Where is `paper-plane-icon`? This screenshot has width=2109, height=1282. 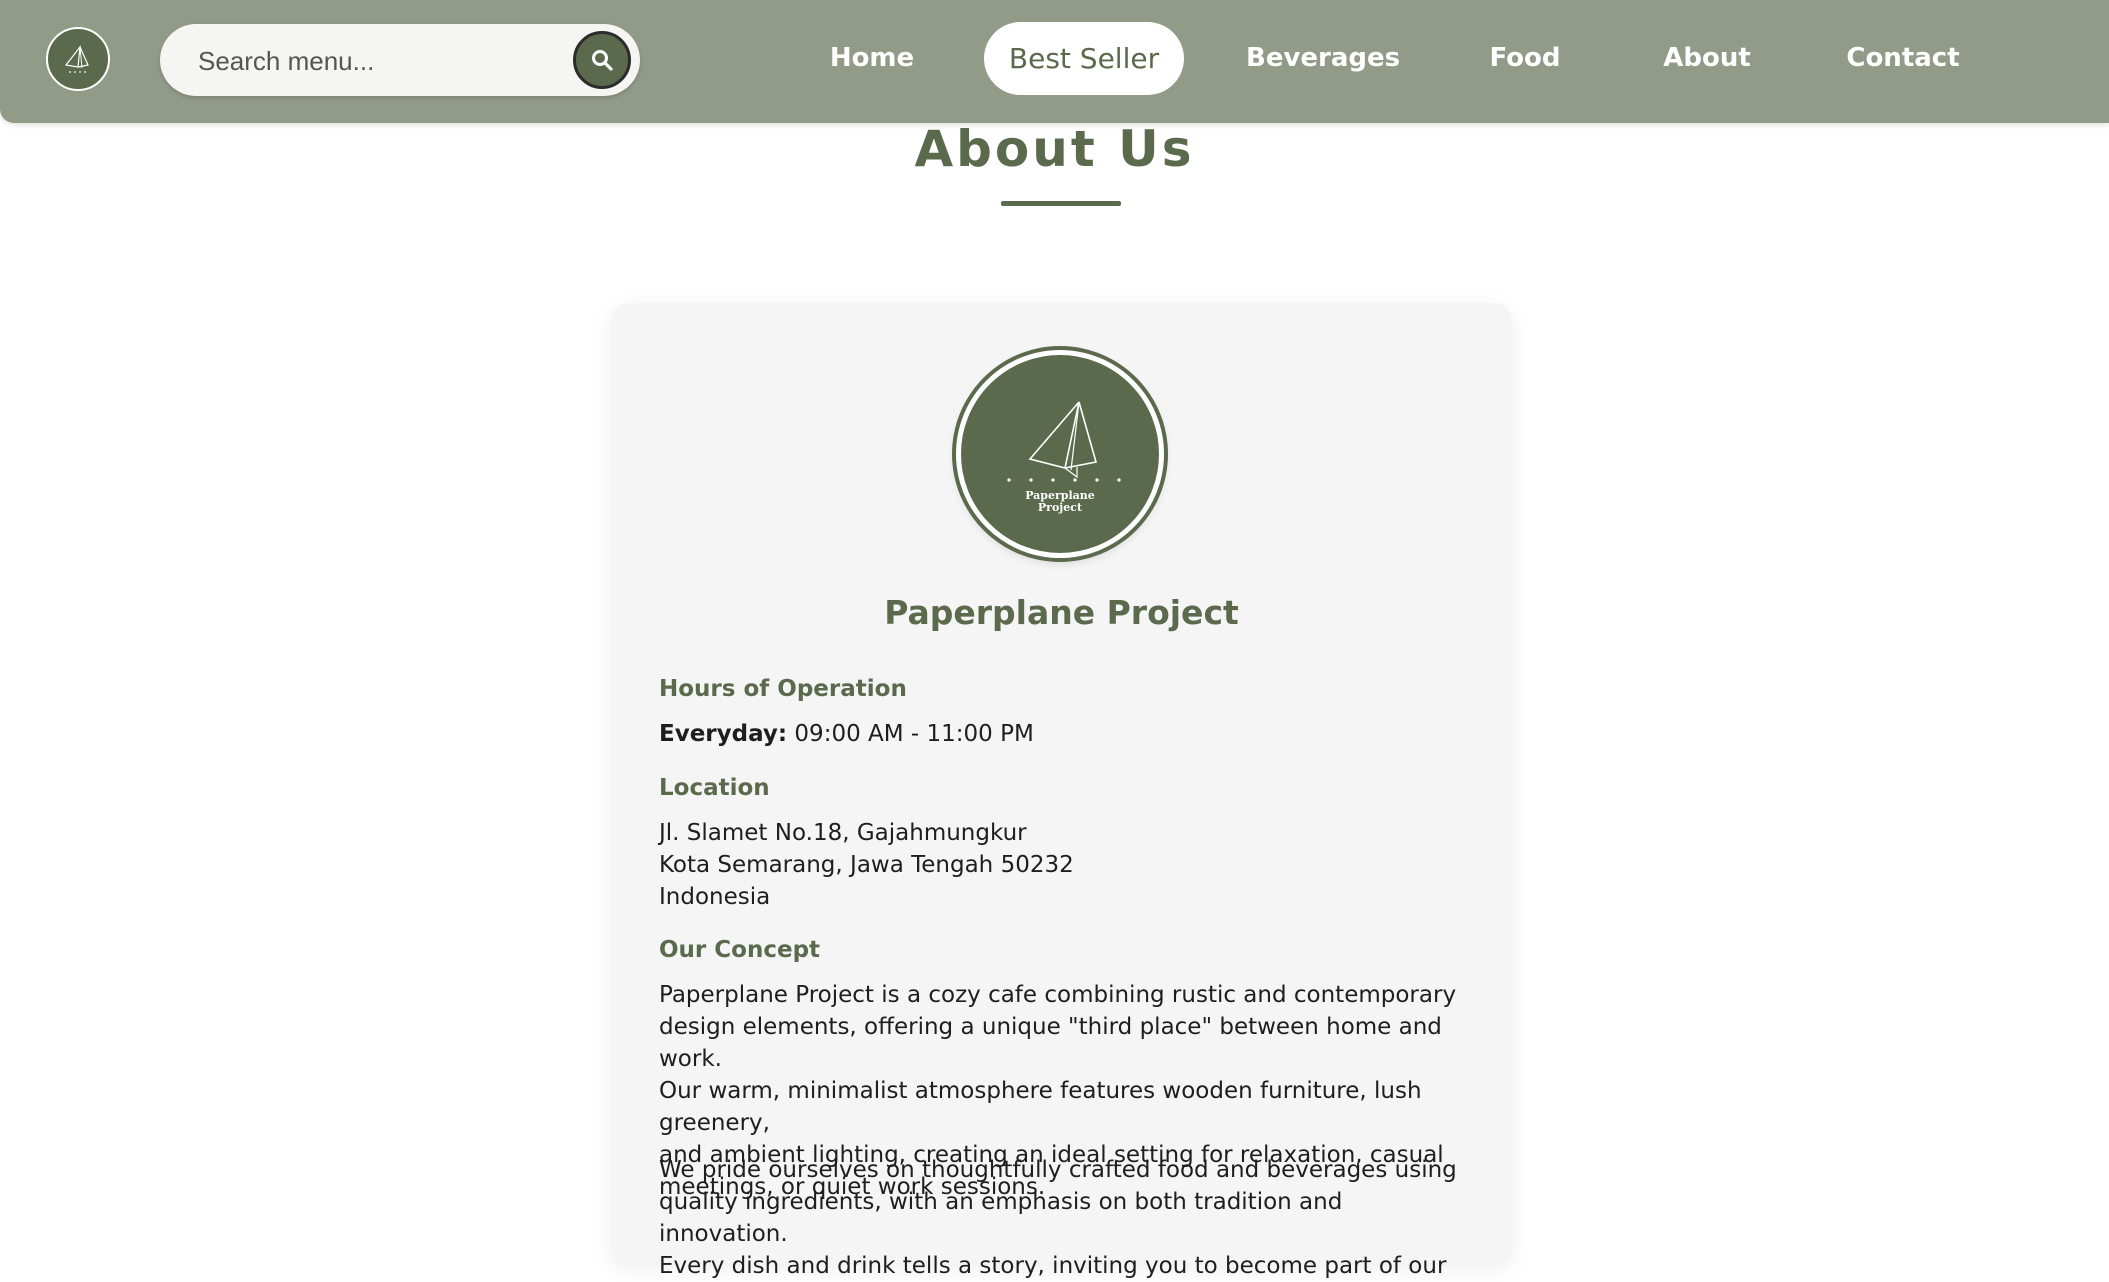
paper-plane-icon is located at coordinates (1064, 441).